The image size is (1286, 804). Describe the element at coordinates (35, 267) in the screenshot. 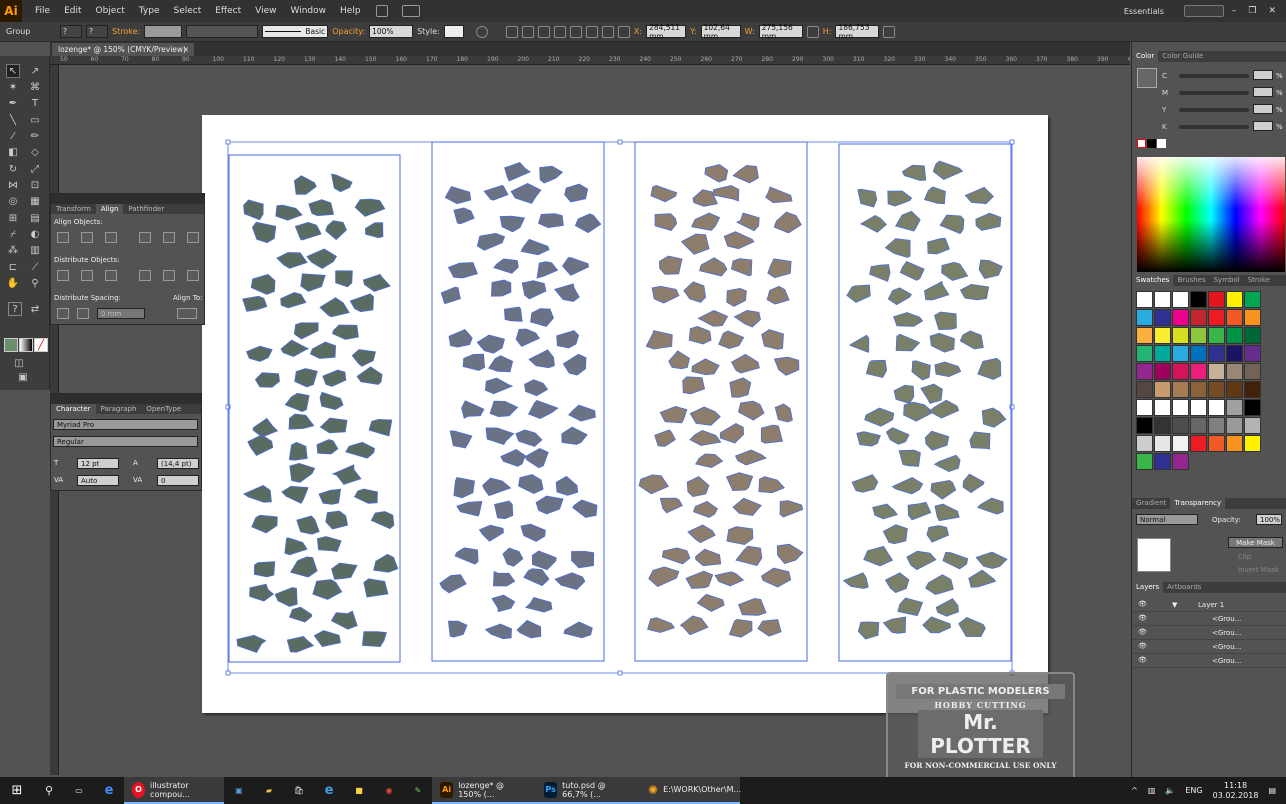

I see `slice-tool-icon: ⟋` at that location.